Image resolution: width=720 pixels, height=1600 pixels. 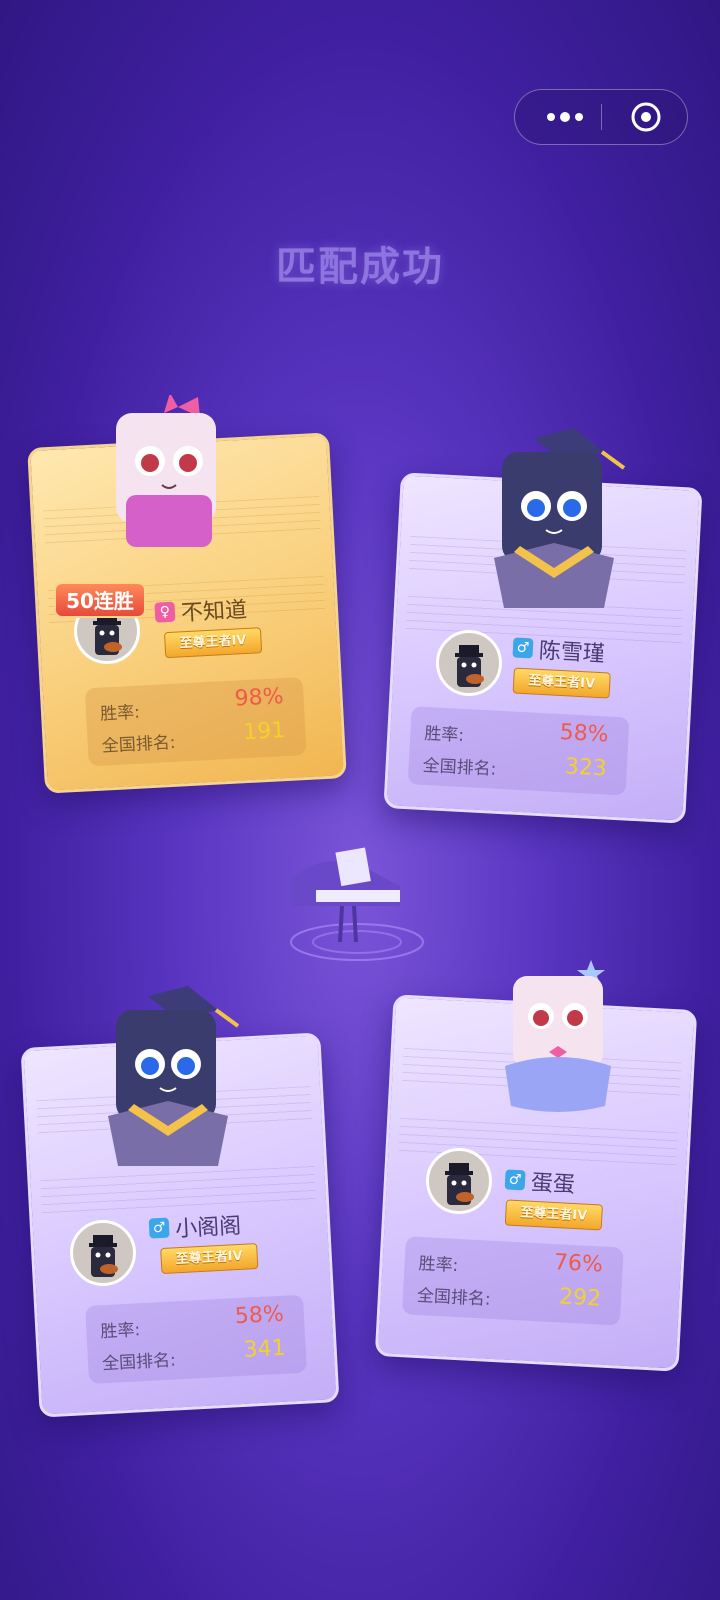 I want to click on female-icon: ♀, so click(x=165, y=612).